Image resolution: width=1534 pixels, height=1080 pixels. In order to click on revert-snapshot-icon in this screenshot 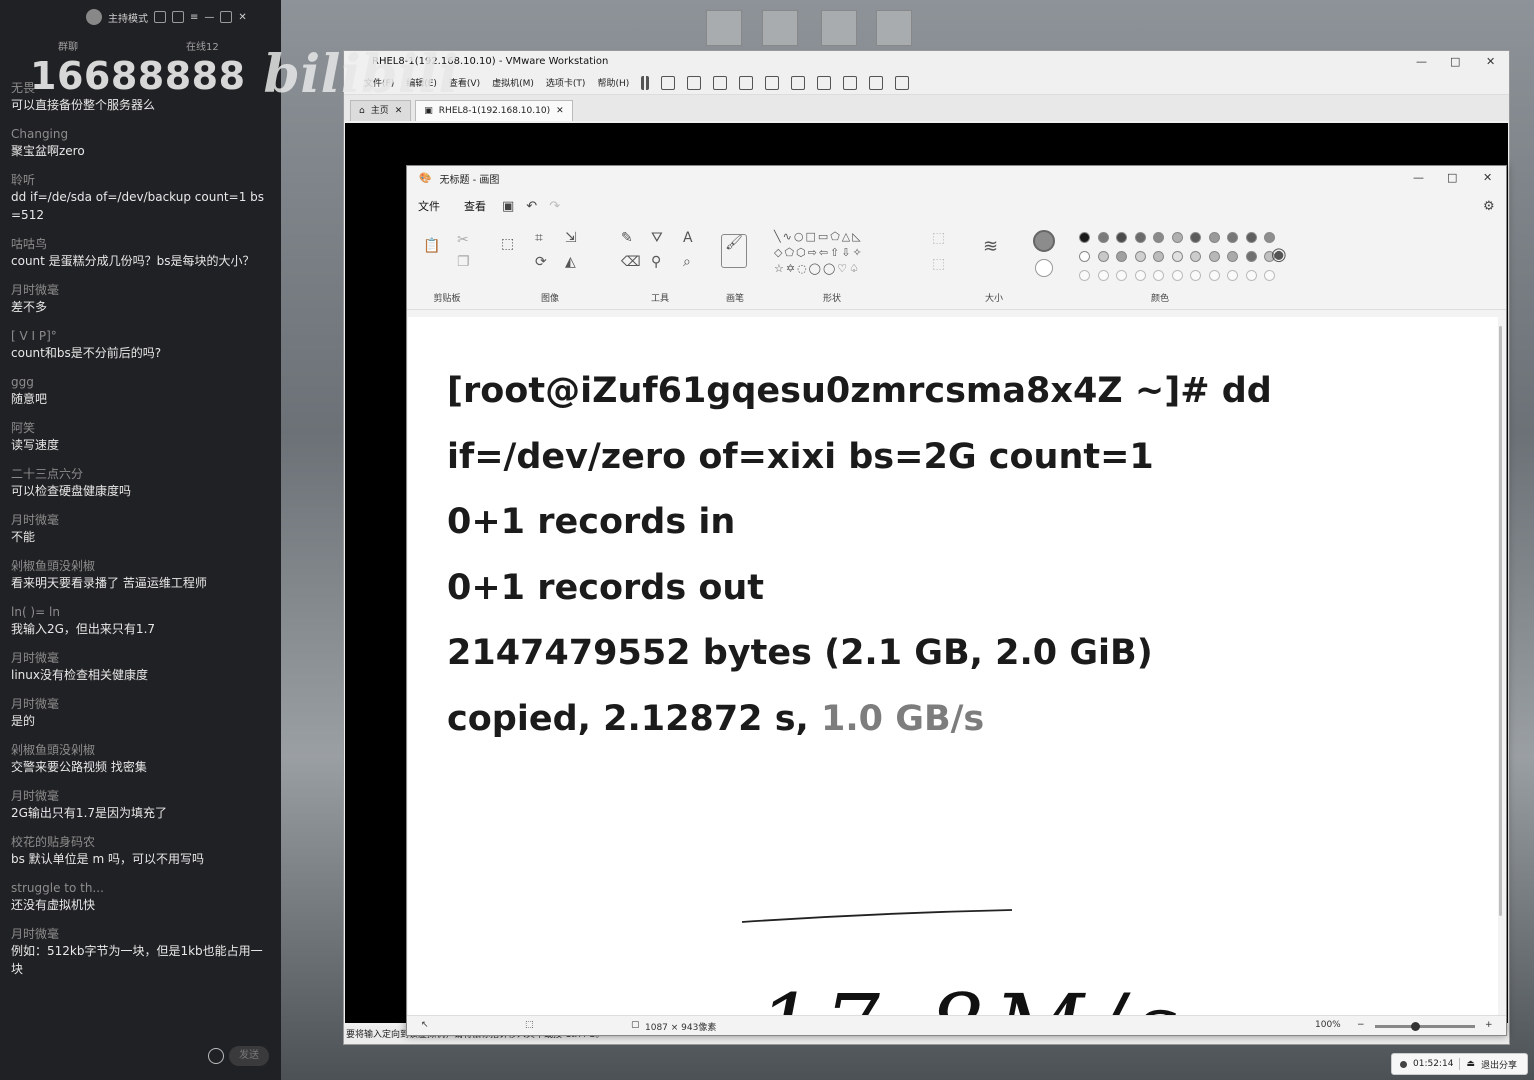, I will do `click(720, 82)`.